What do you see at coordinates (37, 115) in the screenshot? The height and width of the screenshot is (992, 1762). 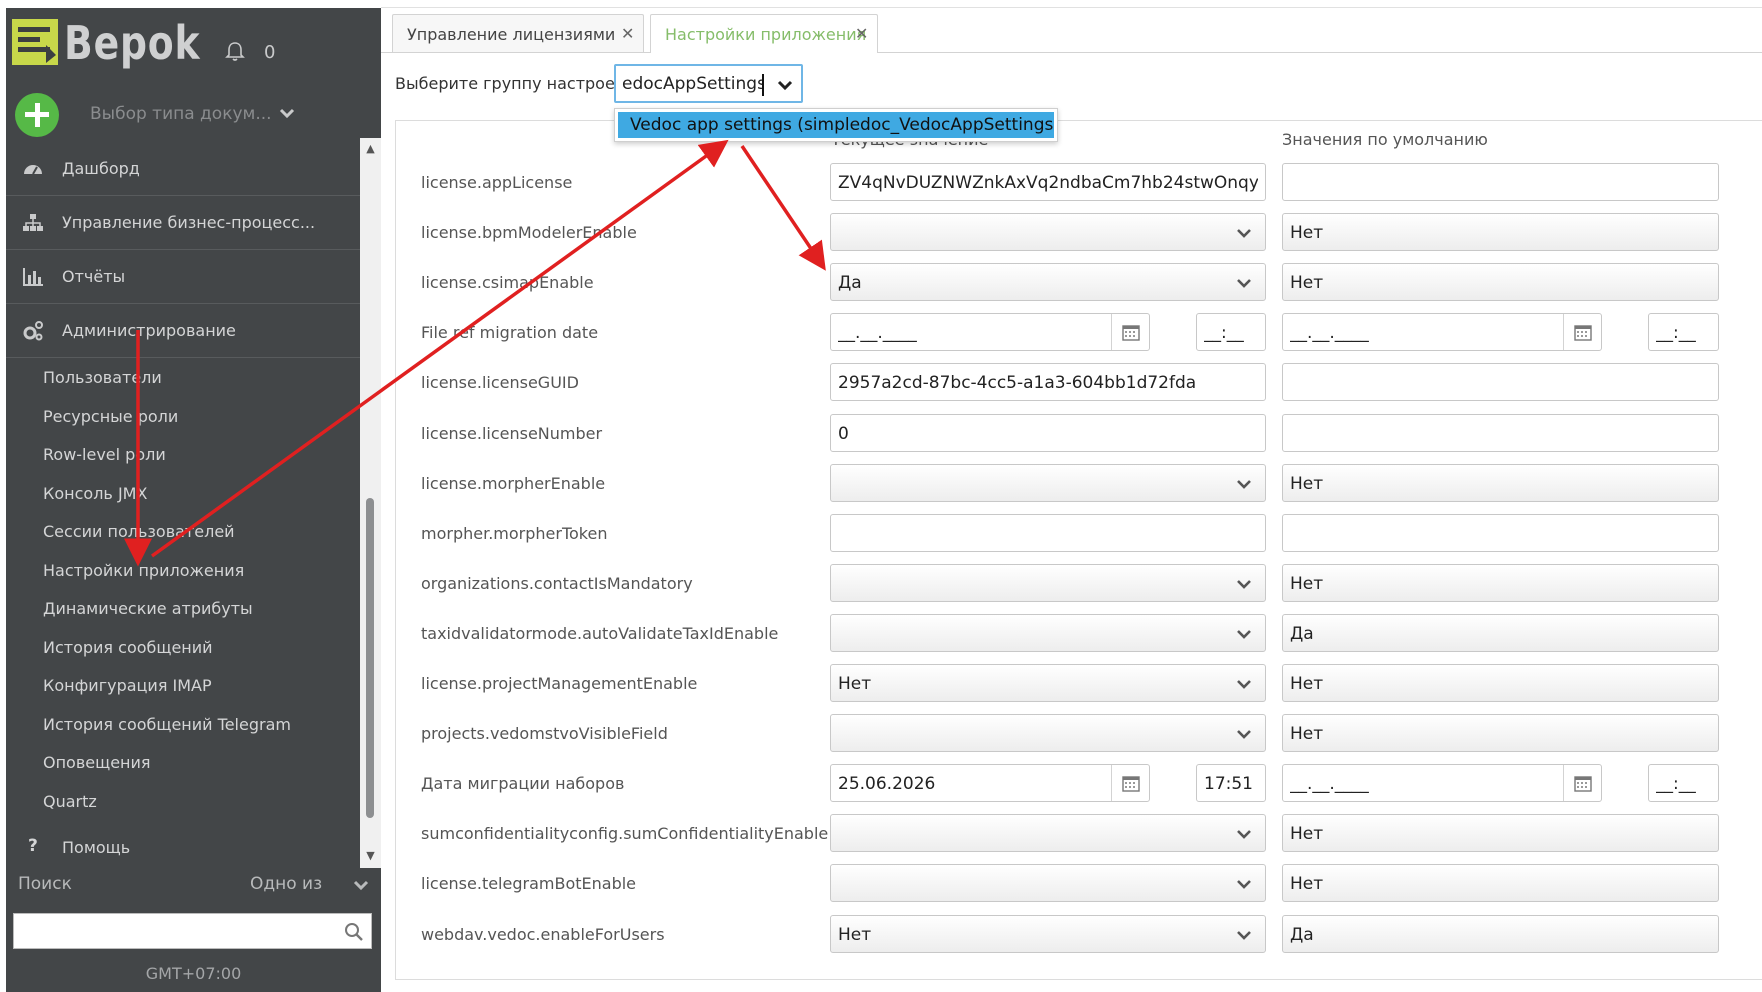 I see `create-document-button` at bounding box center [37, 115].